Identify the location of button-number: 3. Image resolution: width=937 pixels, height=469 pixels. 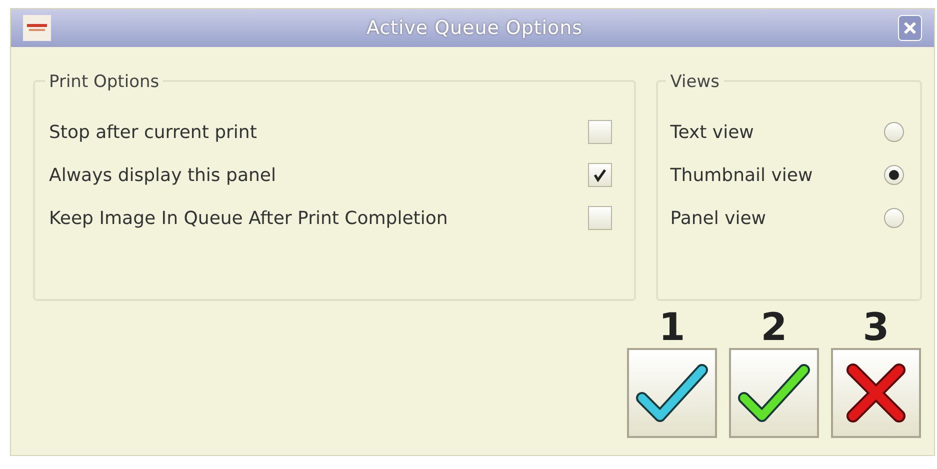
(876, 328).